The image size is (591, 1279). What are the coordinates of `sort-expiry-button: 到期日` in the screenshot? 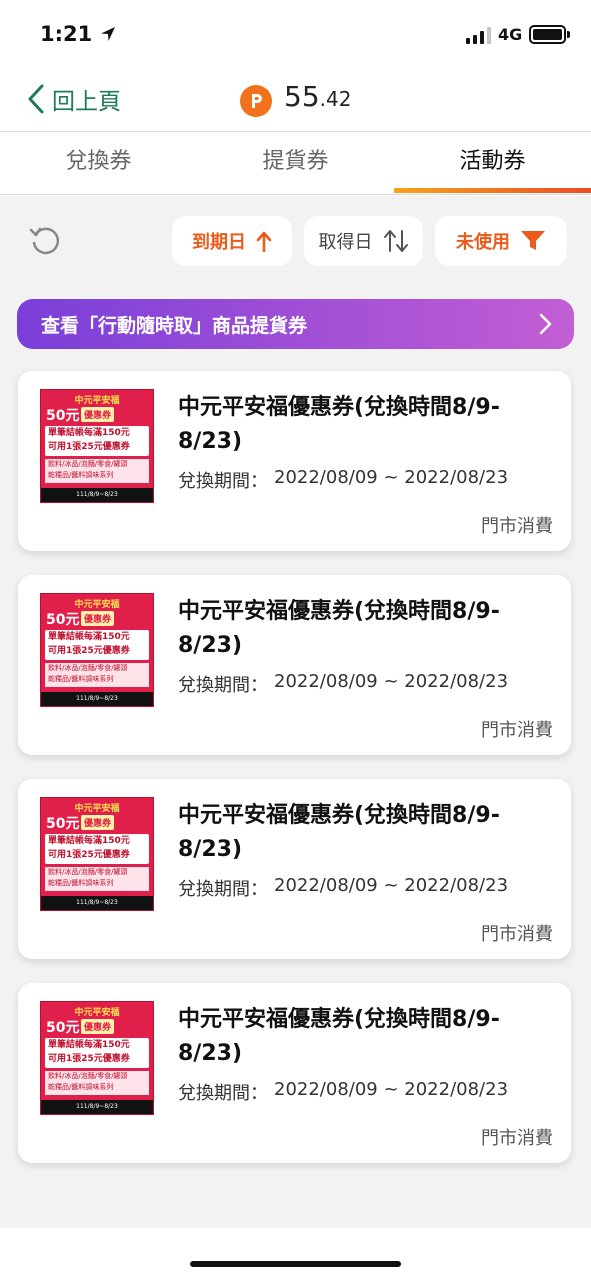 It's located at (232, 241).